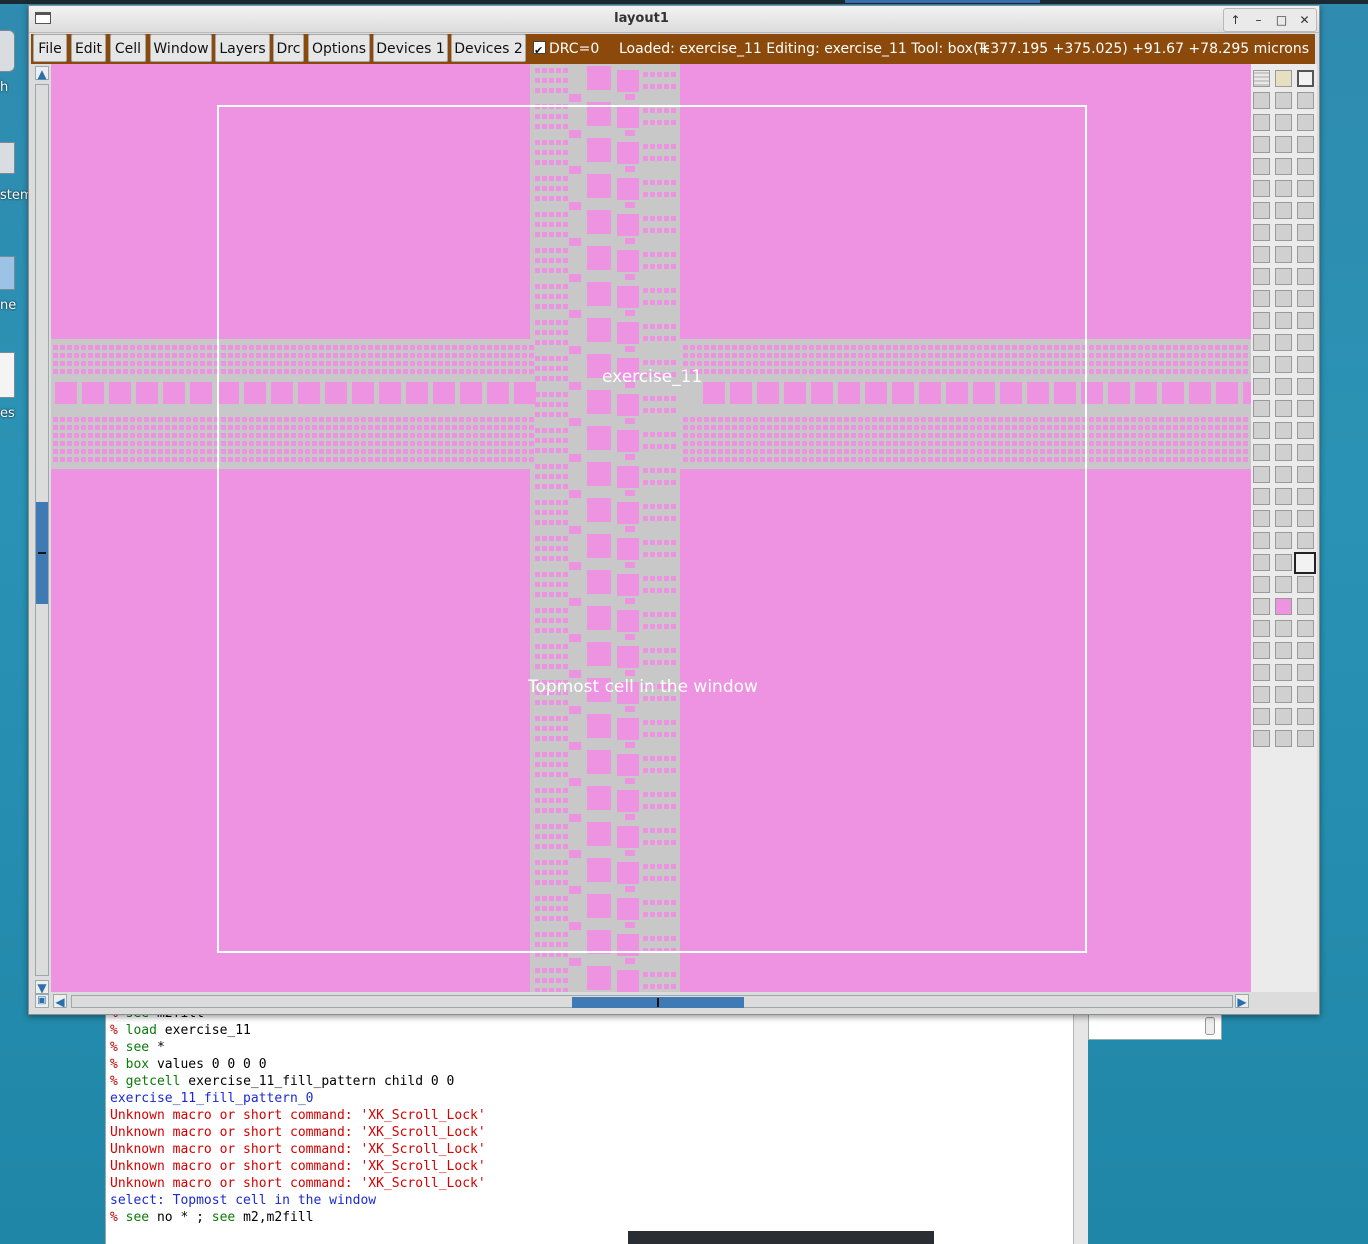 This screenshot has height=1244, width=1368. Describe the element at coordinates (42, 73) in the screenshot. I see `scroll-up-arrow-icon: ▲` at that location.